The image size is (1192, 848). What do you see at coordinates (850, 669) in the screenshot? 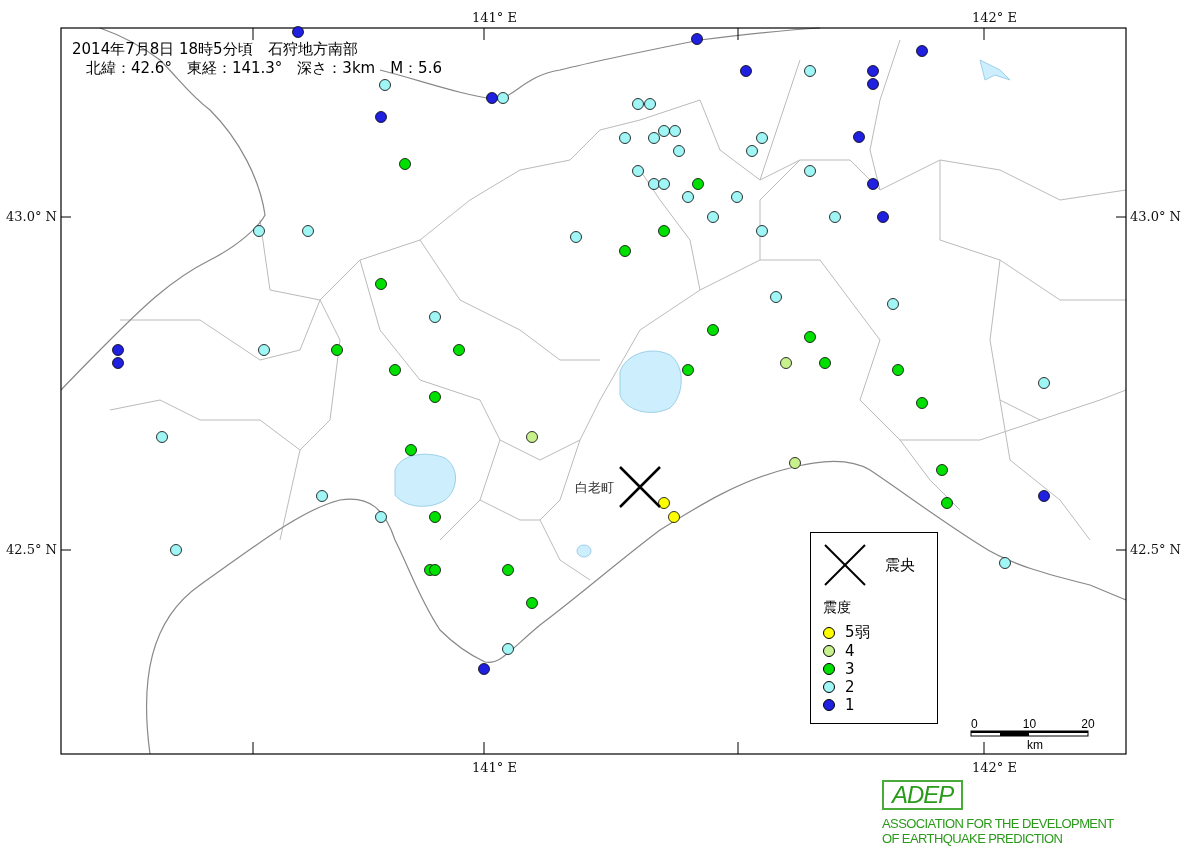
I see `legend-label: 3` at bounding box center [850, 669].